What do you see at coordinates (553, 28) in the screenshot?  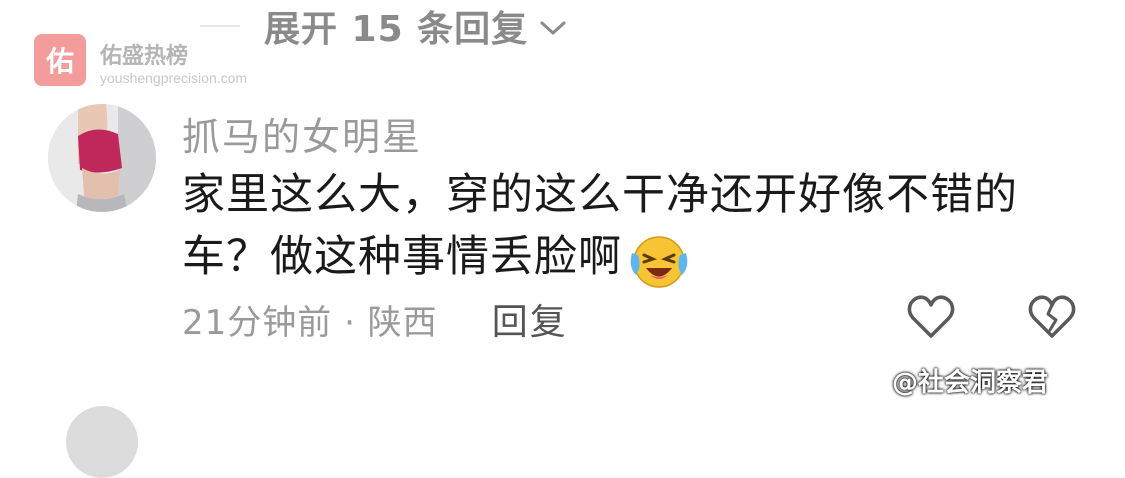 I see `chevron-down-icon` at bounding box center [553, 28].